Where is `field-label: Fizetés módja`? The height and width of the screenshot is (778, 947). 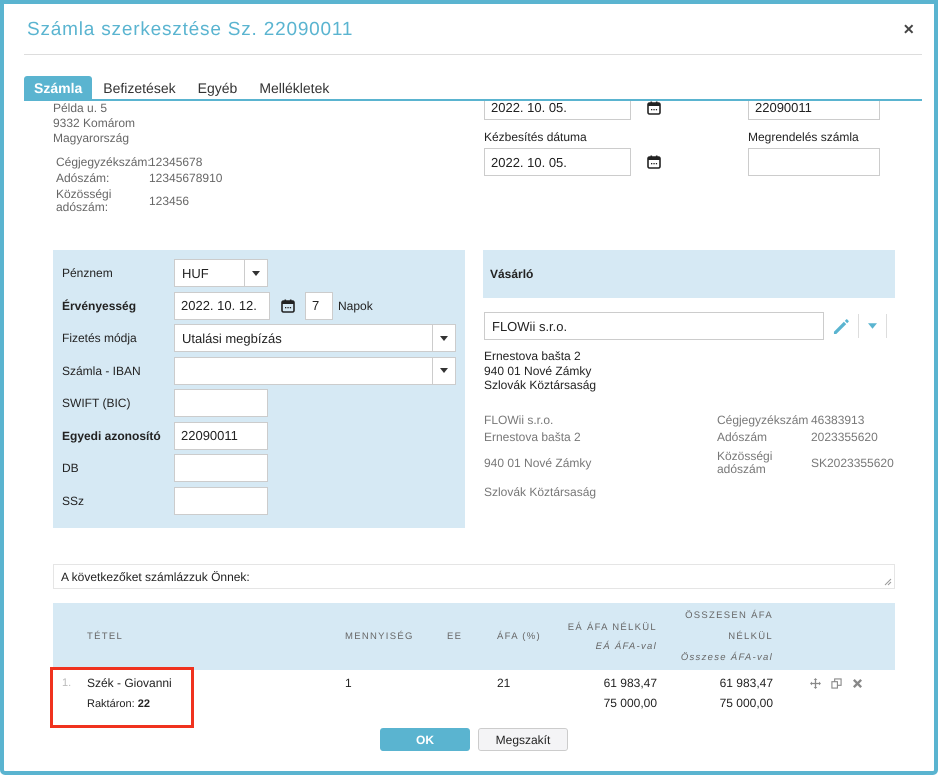
field-label: Fizetés módja is located at coordinates (100, 338).